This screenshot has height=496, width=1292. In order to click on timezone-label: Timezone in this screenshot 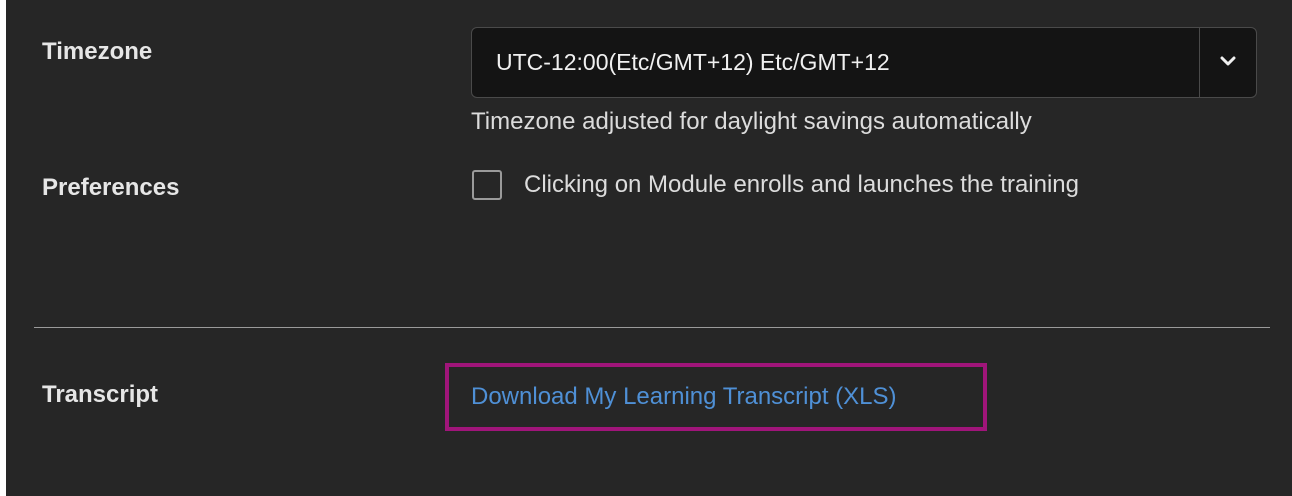, I will do `click(97, 51)`.